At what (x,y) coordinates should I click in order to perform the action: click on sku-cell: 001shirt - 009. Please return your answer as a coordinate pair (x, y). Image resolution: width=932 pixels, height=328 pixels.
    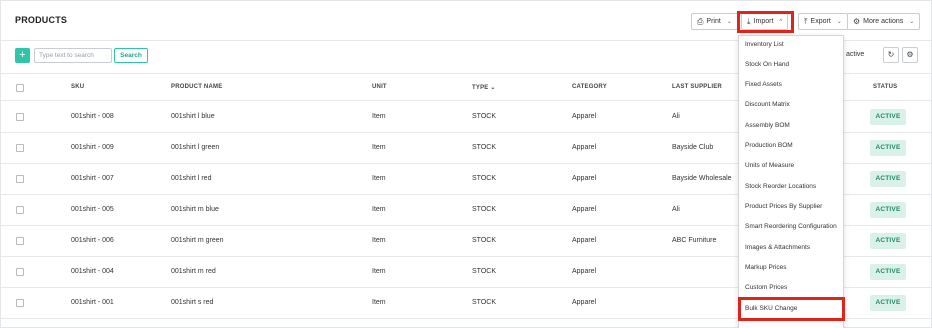
    Looking at the image, I should click on (92, 147).